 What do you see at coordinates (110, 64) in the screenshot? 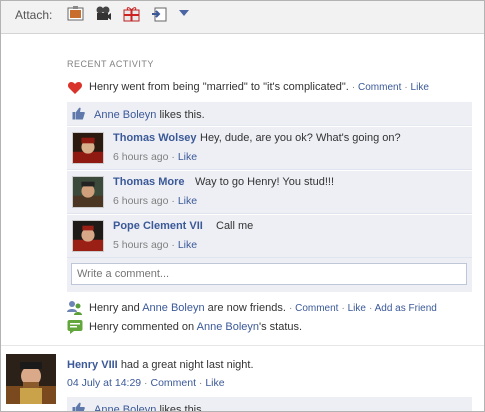
I see `recent-activity-title: RECENT ACTIVITY` at bounding box center [110, 64].